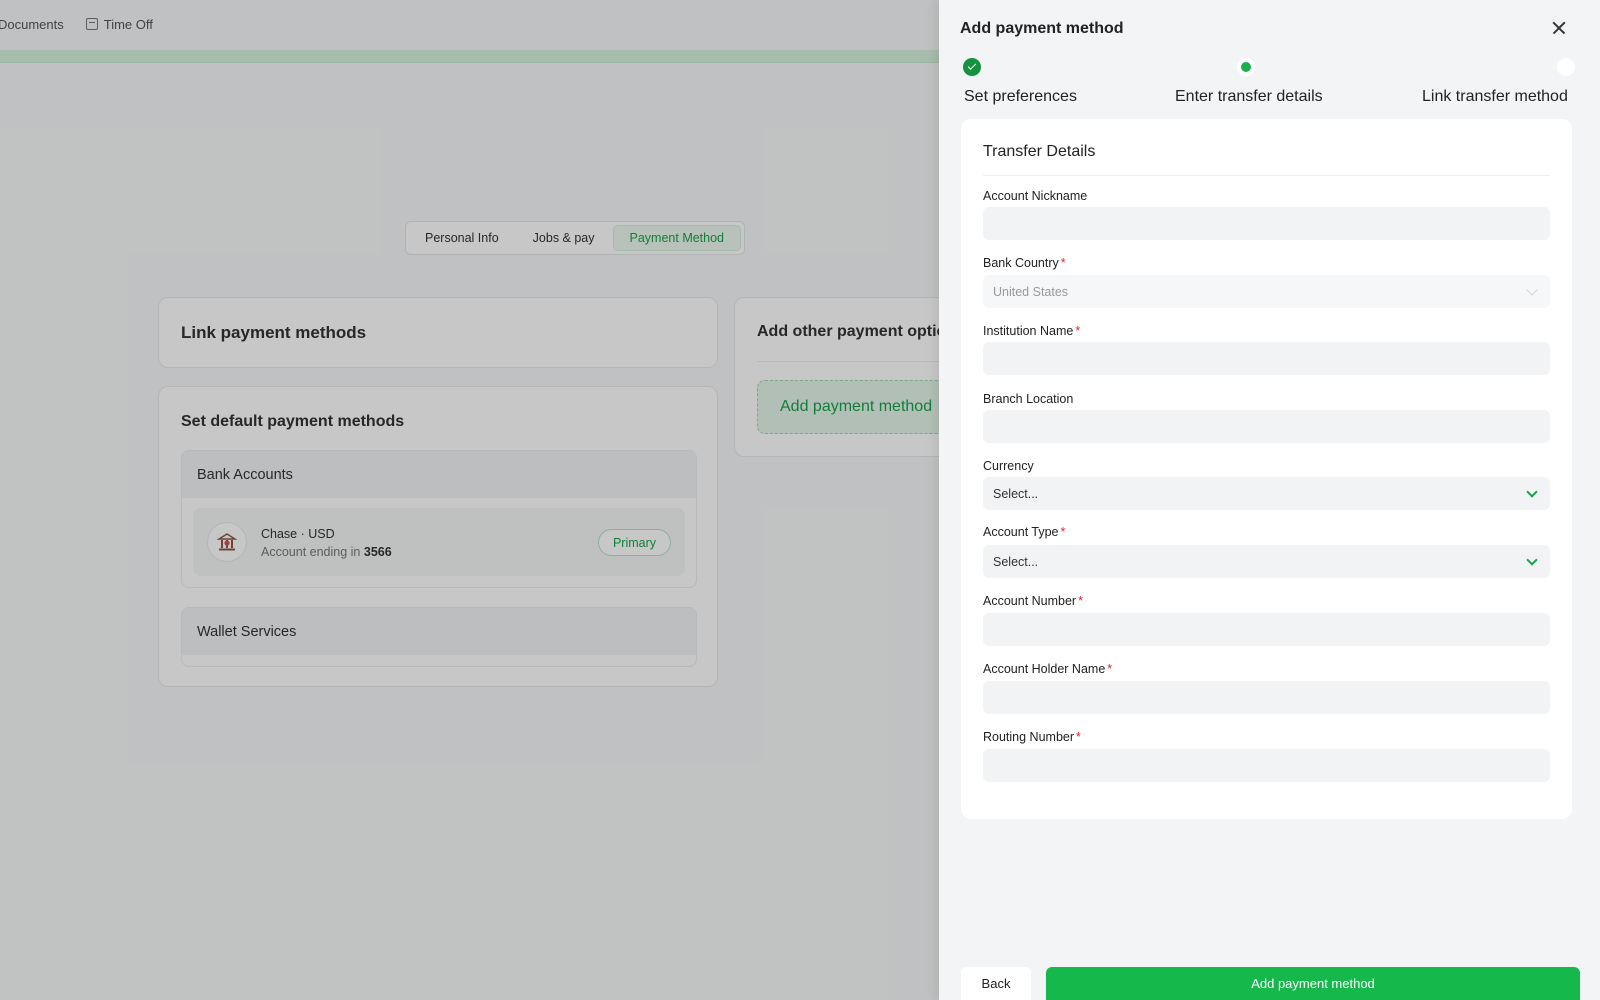  What do you see at coordinates (1266, 175) in the screenshot?
I see `divider` at bounding box center [1266, 175].